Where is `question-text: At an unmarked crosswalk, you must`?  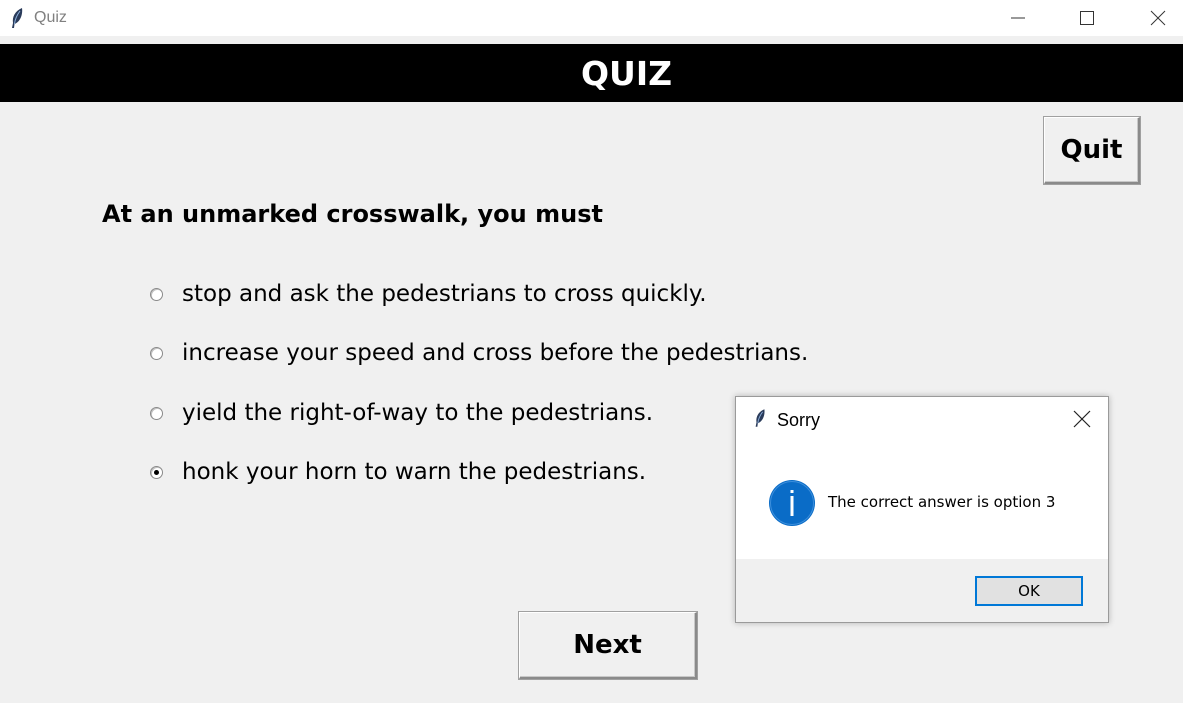 question-text: At an unmarked crosswalk, you must is located at coordinates (352, 214).